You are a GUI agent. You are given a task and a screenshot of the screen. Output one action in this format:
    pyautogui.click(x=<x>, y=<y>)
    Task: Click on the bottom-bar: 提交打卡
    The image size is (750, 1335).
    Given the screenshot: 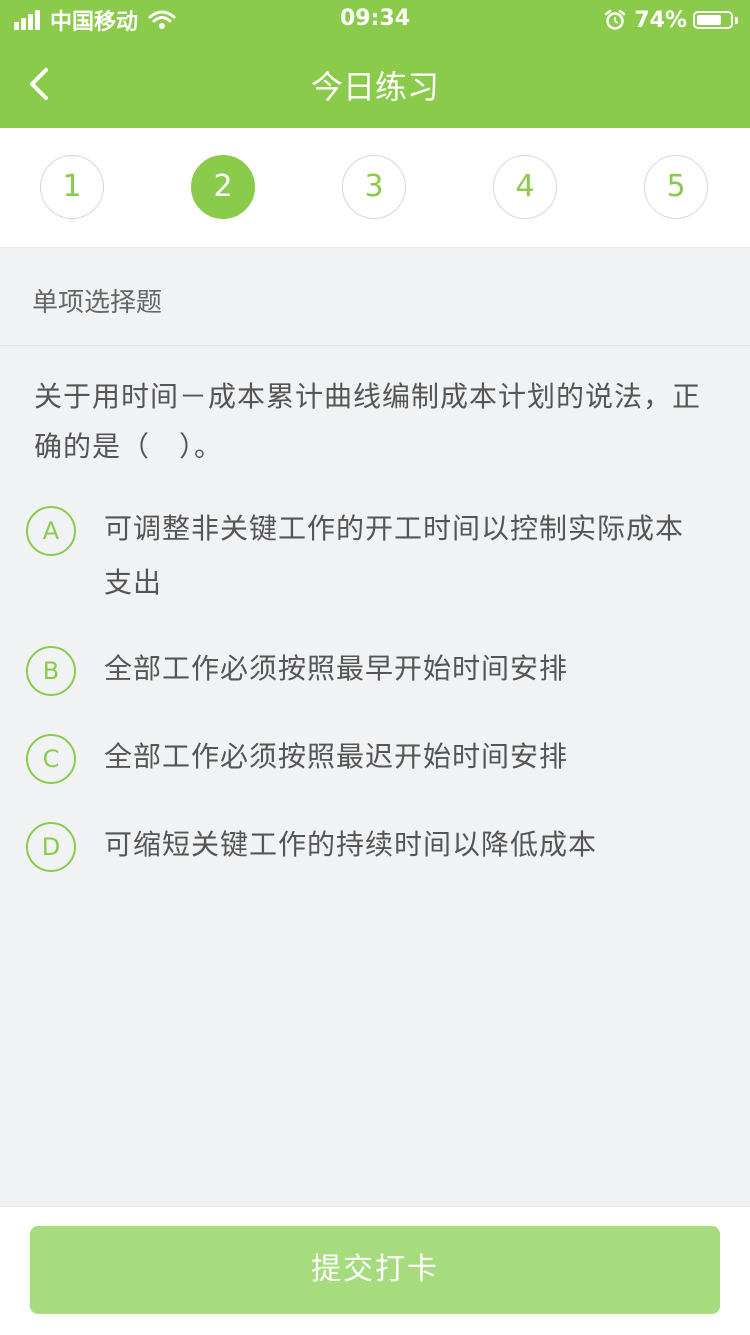 What is the action you would take?
    pyautogui.click(x=375, y=1270)
    